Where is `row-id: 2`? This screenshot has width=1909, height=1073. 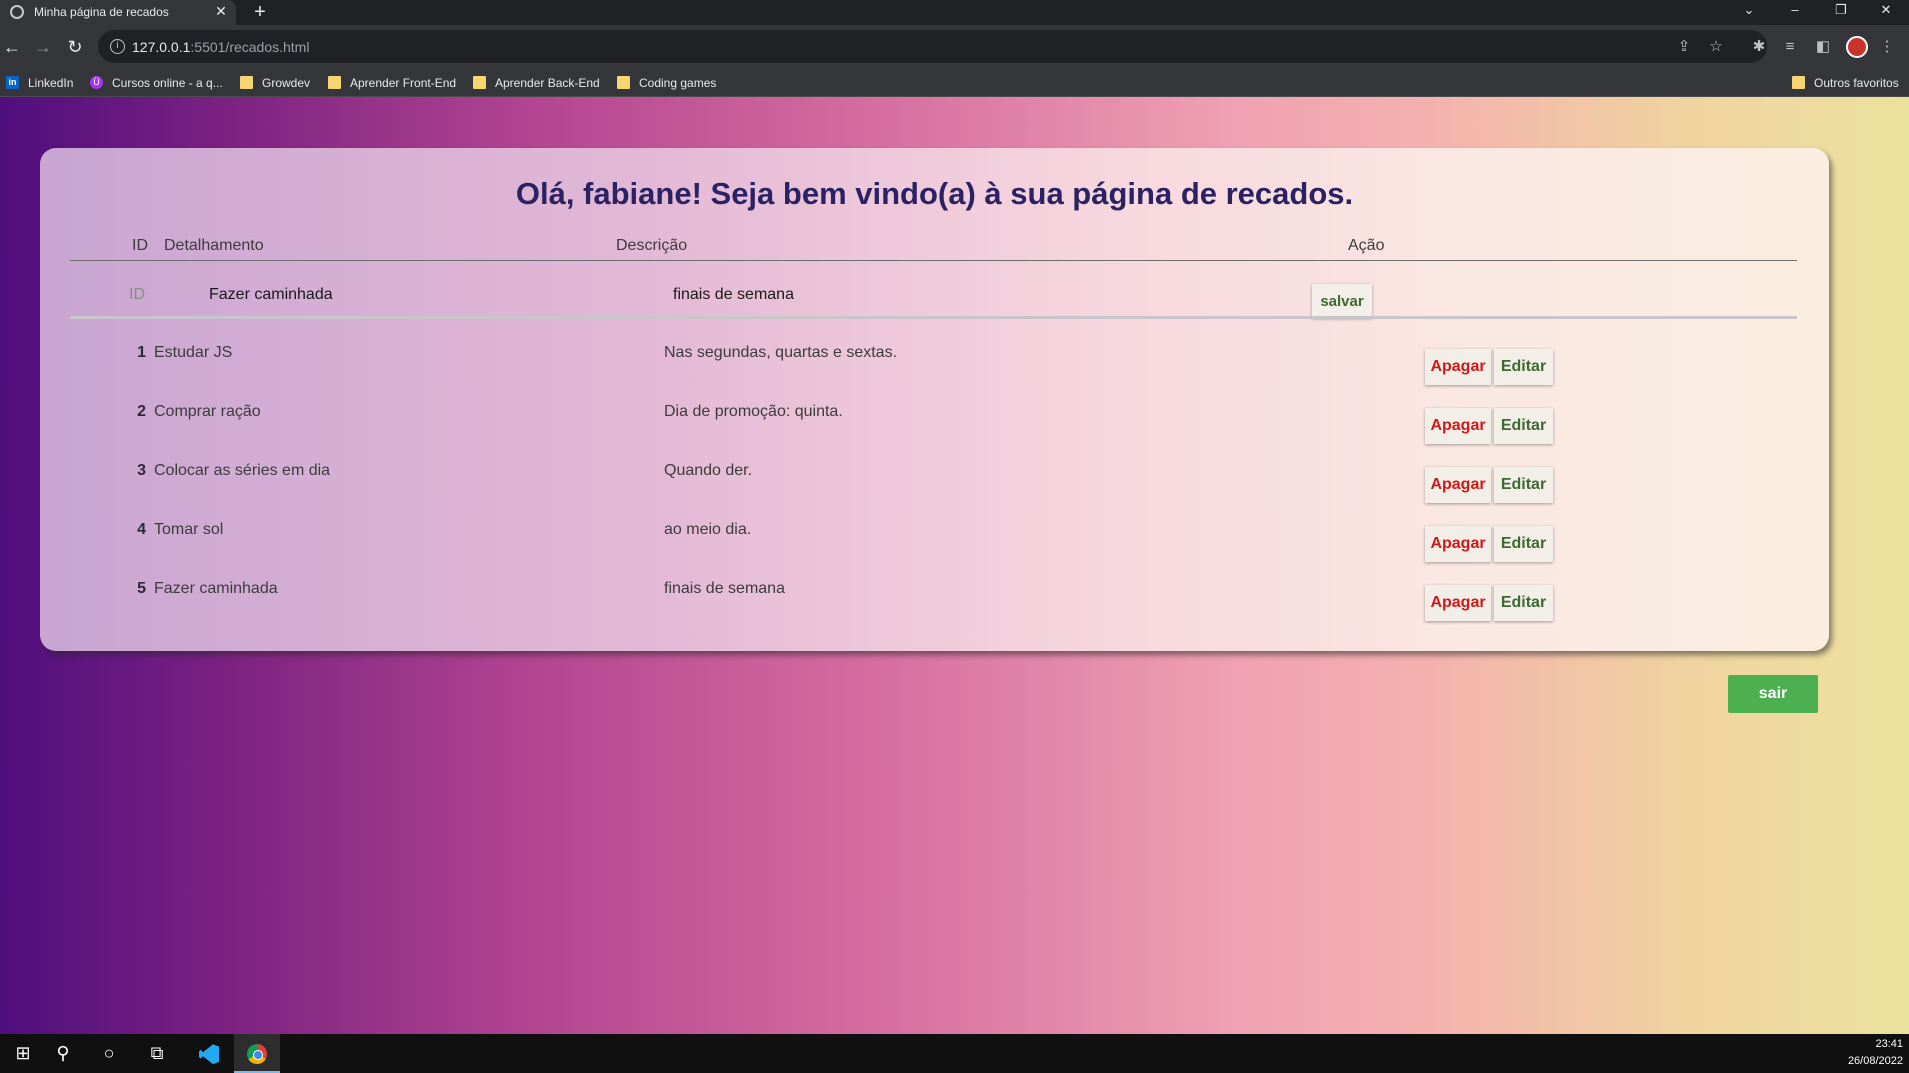
row-id: 2 is located at coordinates (141, 411).